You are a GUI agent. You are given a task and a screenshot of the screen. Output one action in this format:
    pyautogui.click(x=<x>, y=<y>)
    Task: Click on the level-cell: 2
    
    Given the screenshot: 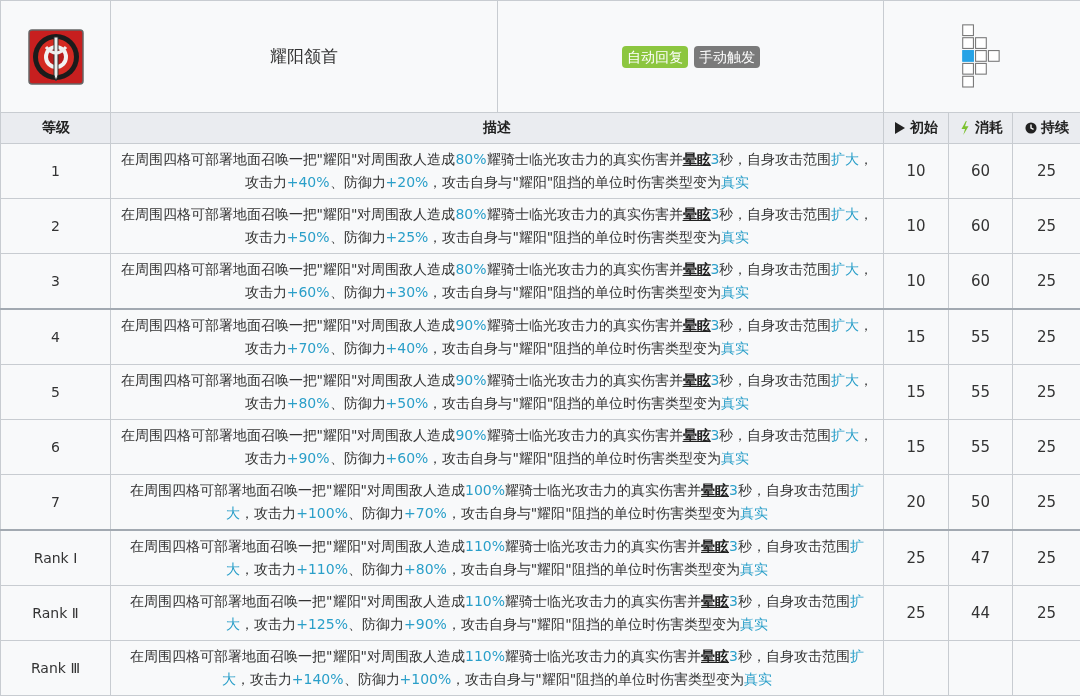 What is the action you would take?
    pyautogui.click(x=55, y=226)
    